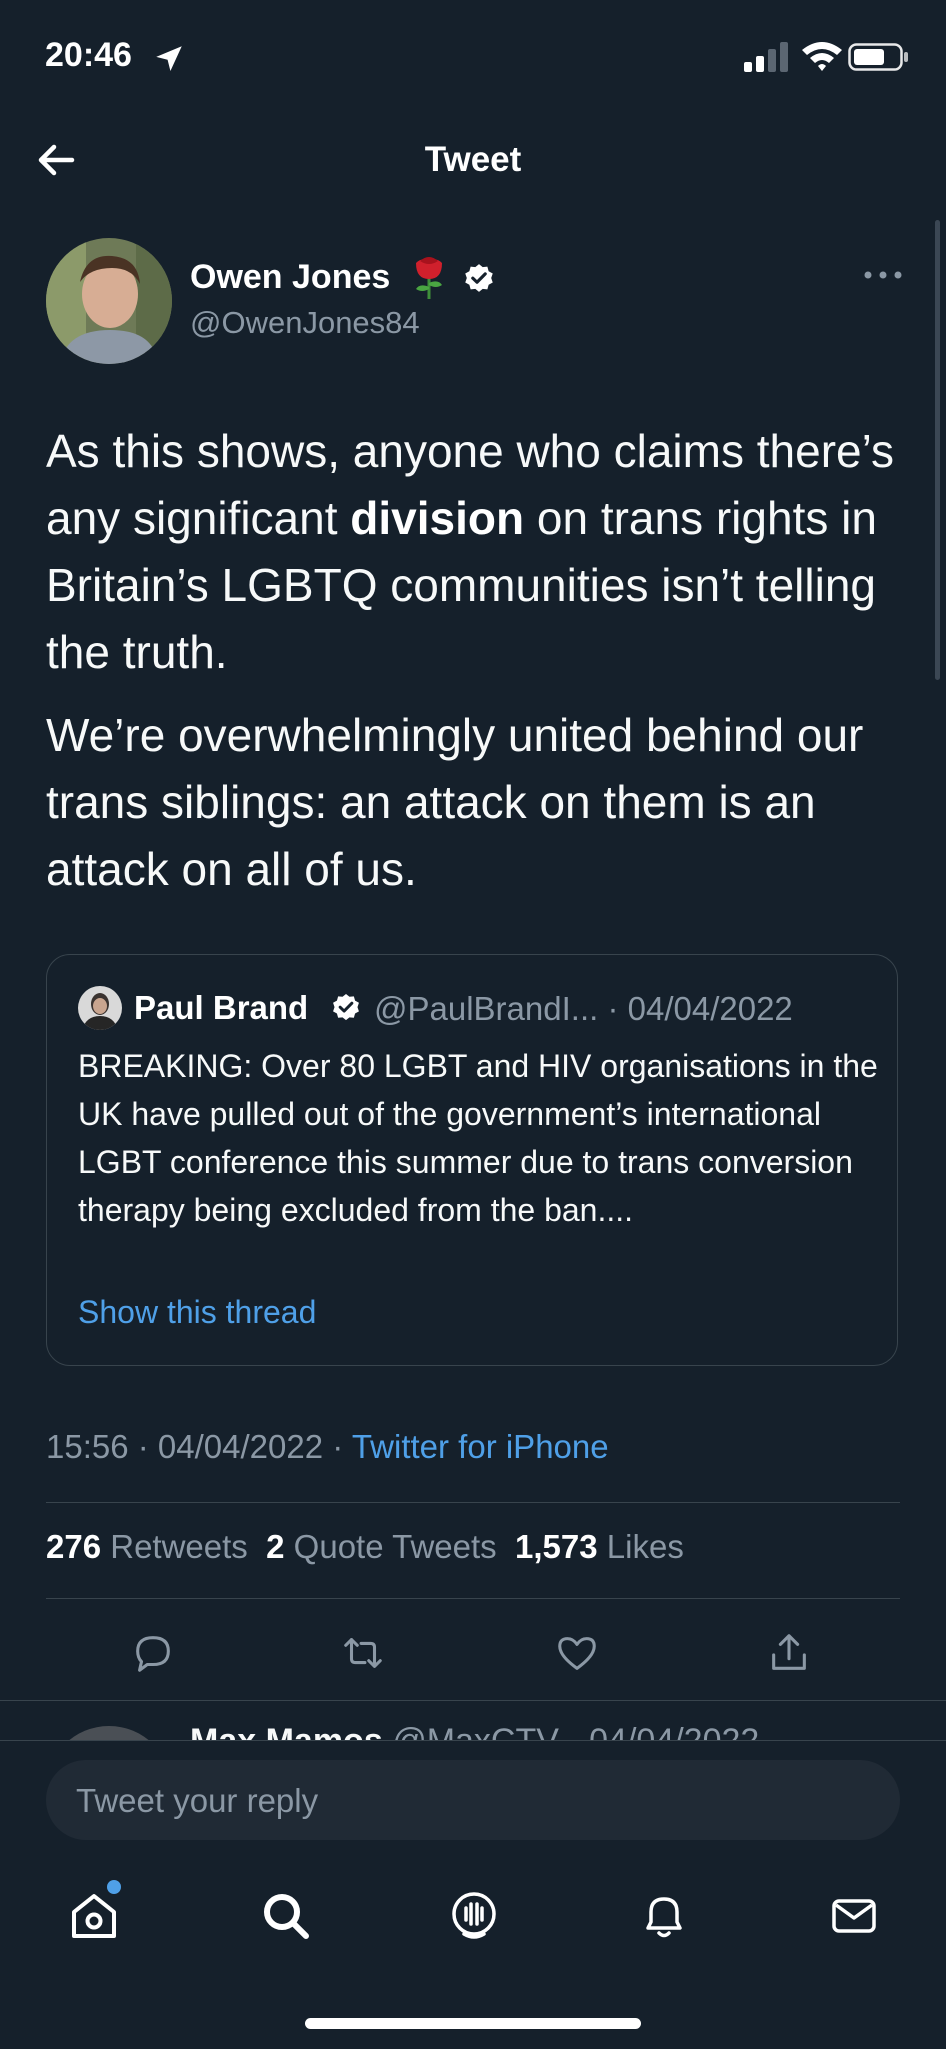  I want to click on signal-icon, so click(769, 56).